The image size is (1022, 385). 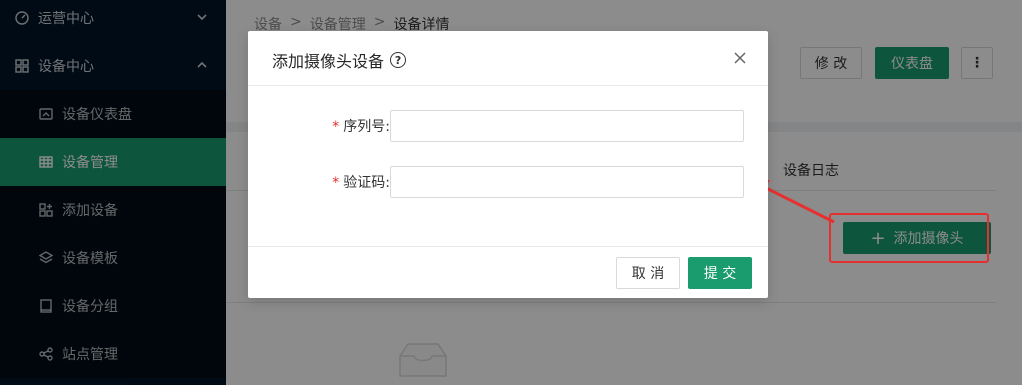 What do you see at coordinates (508, 58) in the screenshot?
I see `modal-header: 添加摄像头设备 ?` at bounding box center [508, 58].